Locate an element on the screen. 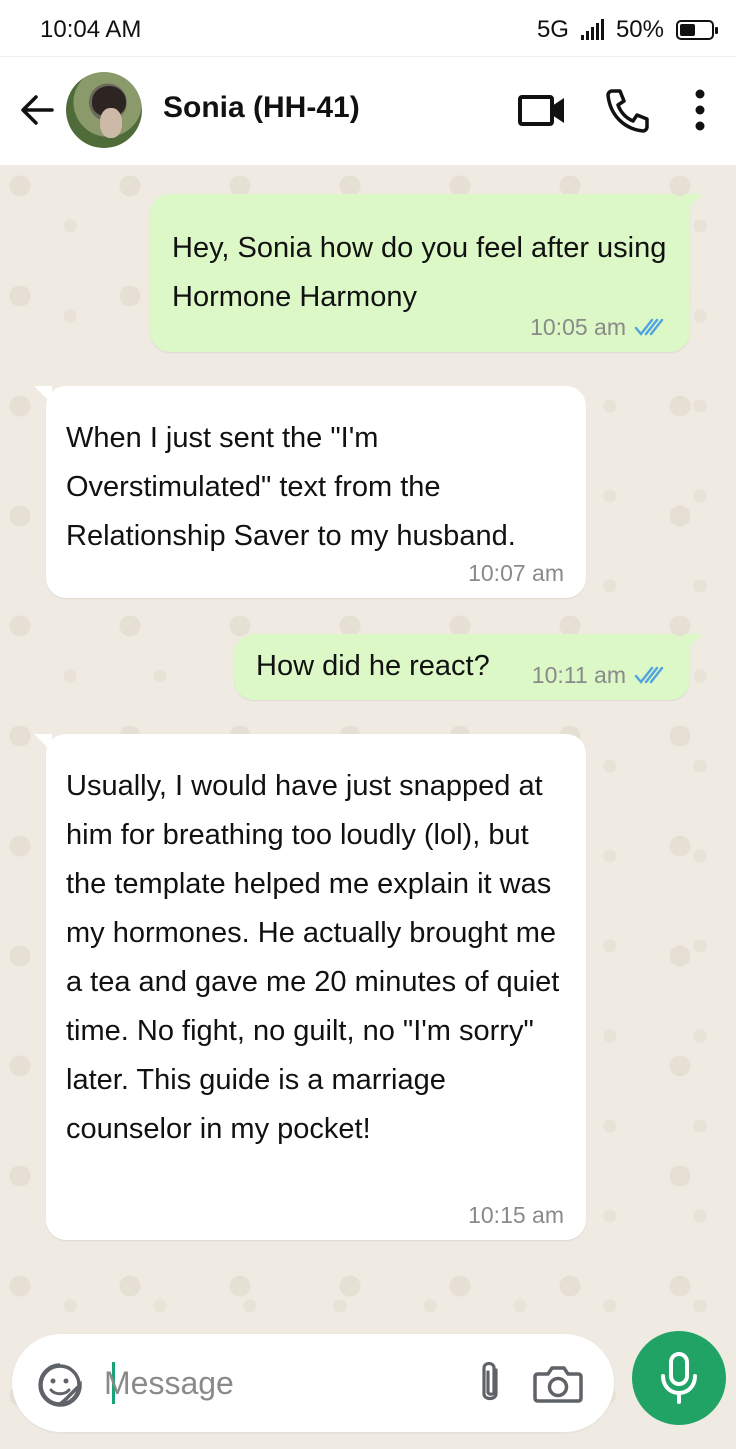 This screenshot has width=736, height=1449. battery-percent: 50% is located at coordinates (639, 29).